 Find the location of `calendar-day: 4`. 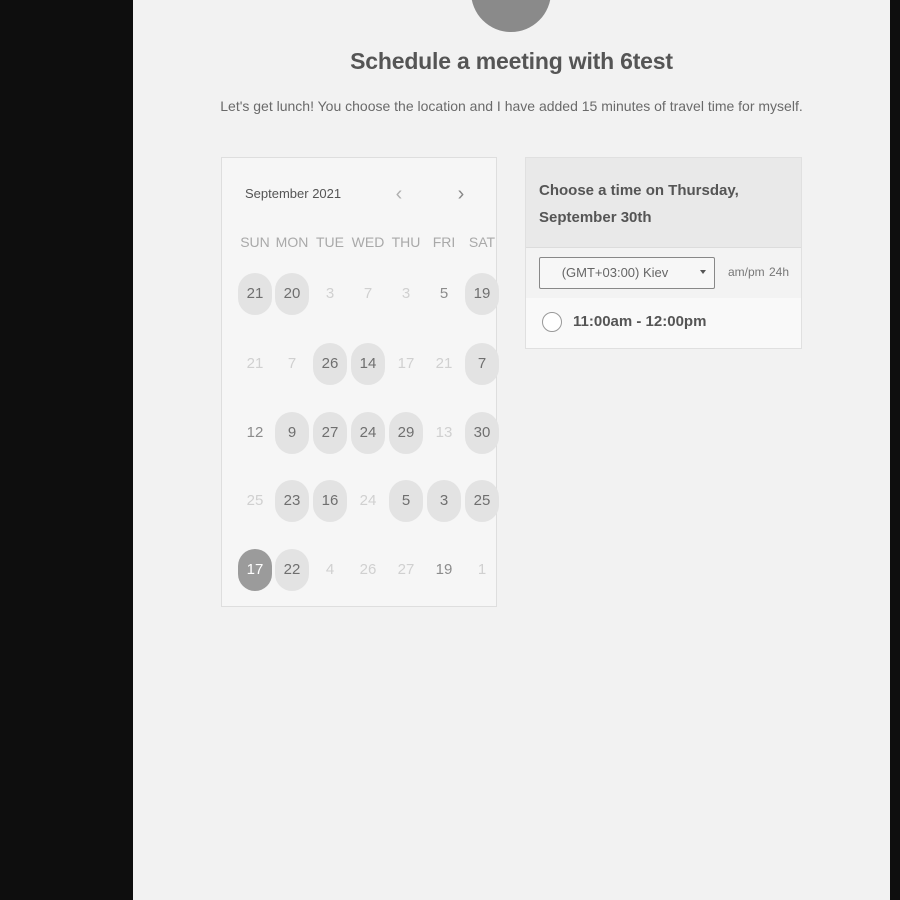

calendar-day: 4 is located at coordinates (330, 569).